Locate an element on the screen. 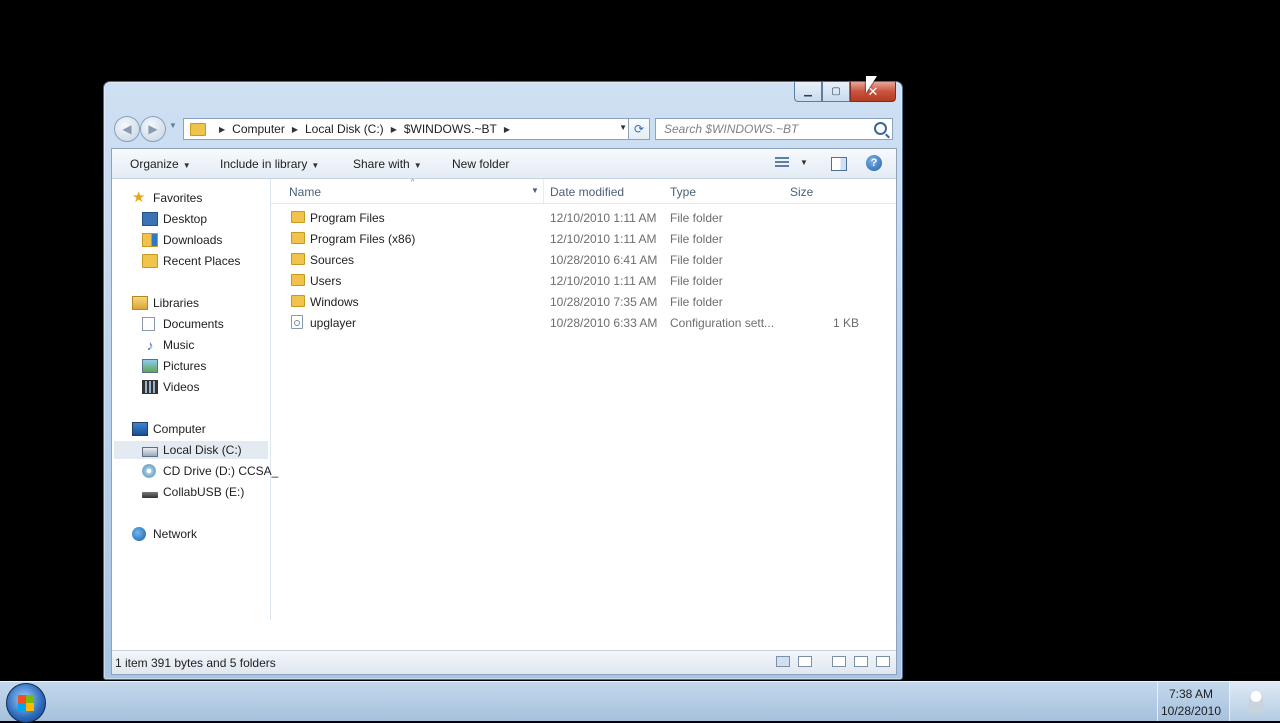 Image resolution: width=1280 pixels, height=723 pixels. search-input is located at coordinates (769, 129).